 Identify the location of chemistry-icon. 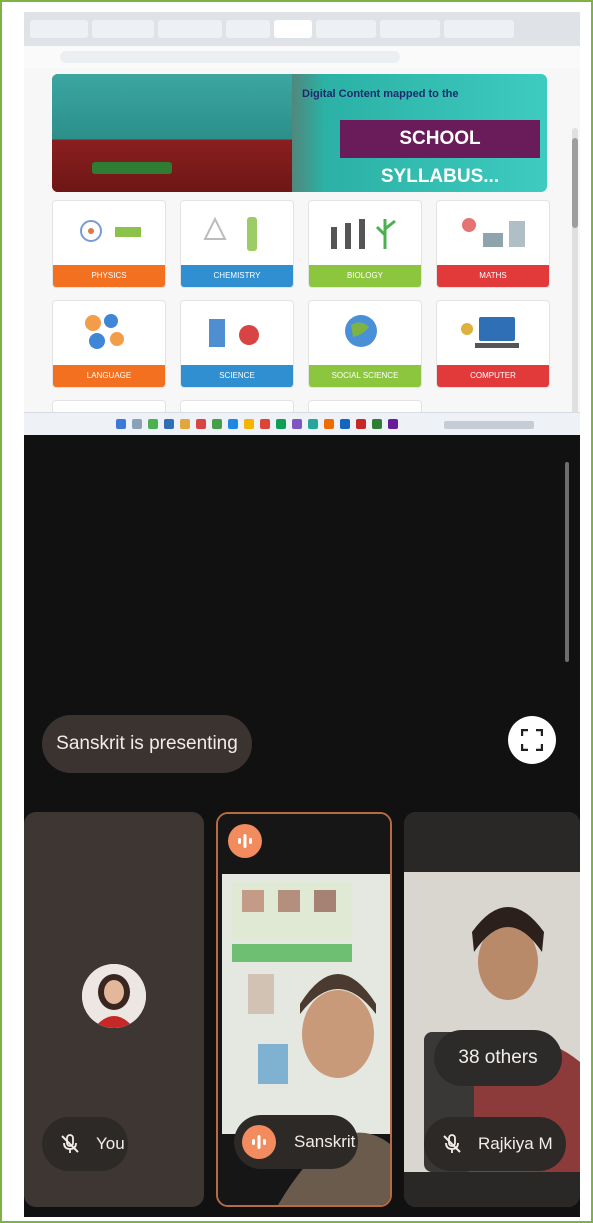
(230, 233).